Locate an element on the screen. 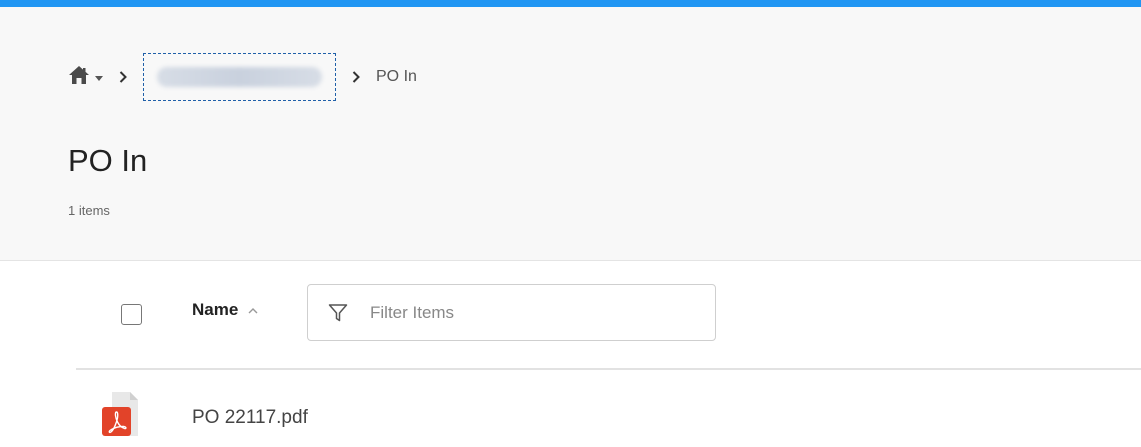  select-all-checkbox is located at coordinates (131, 314).